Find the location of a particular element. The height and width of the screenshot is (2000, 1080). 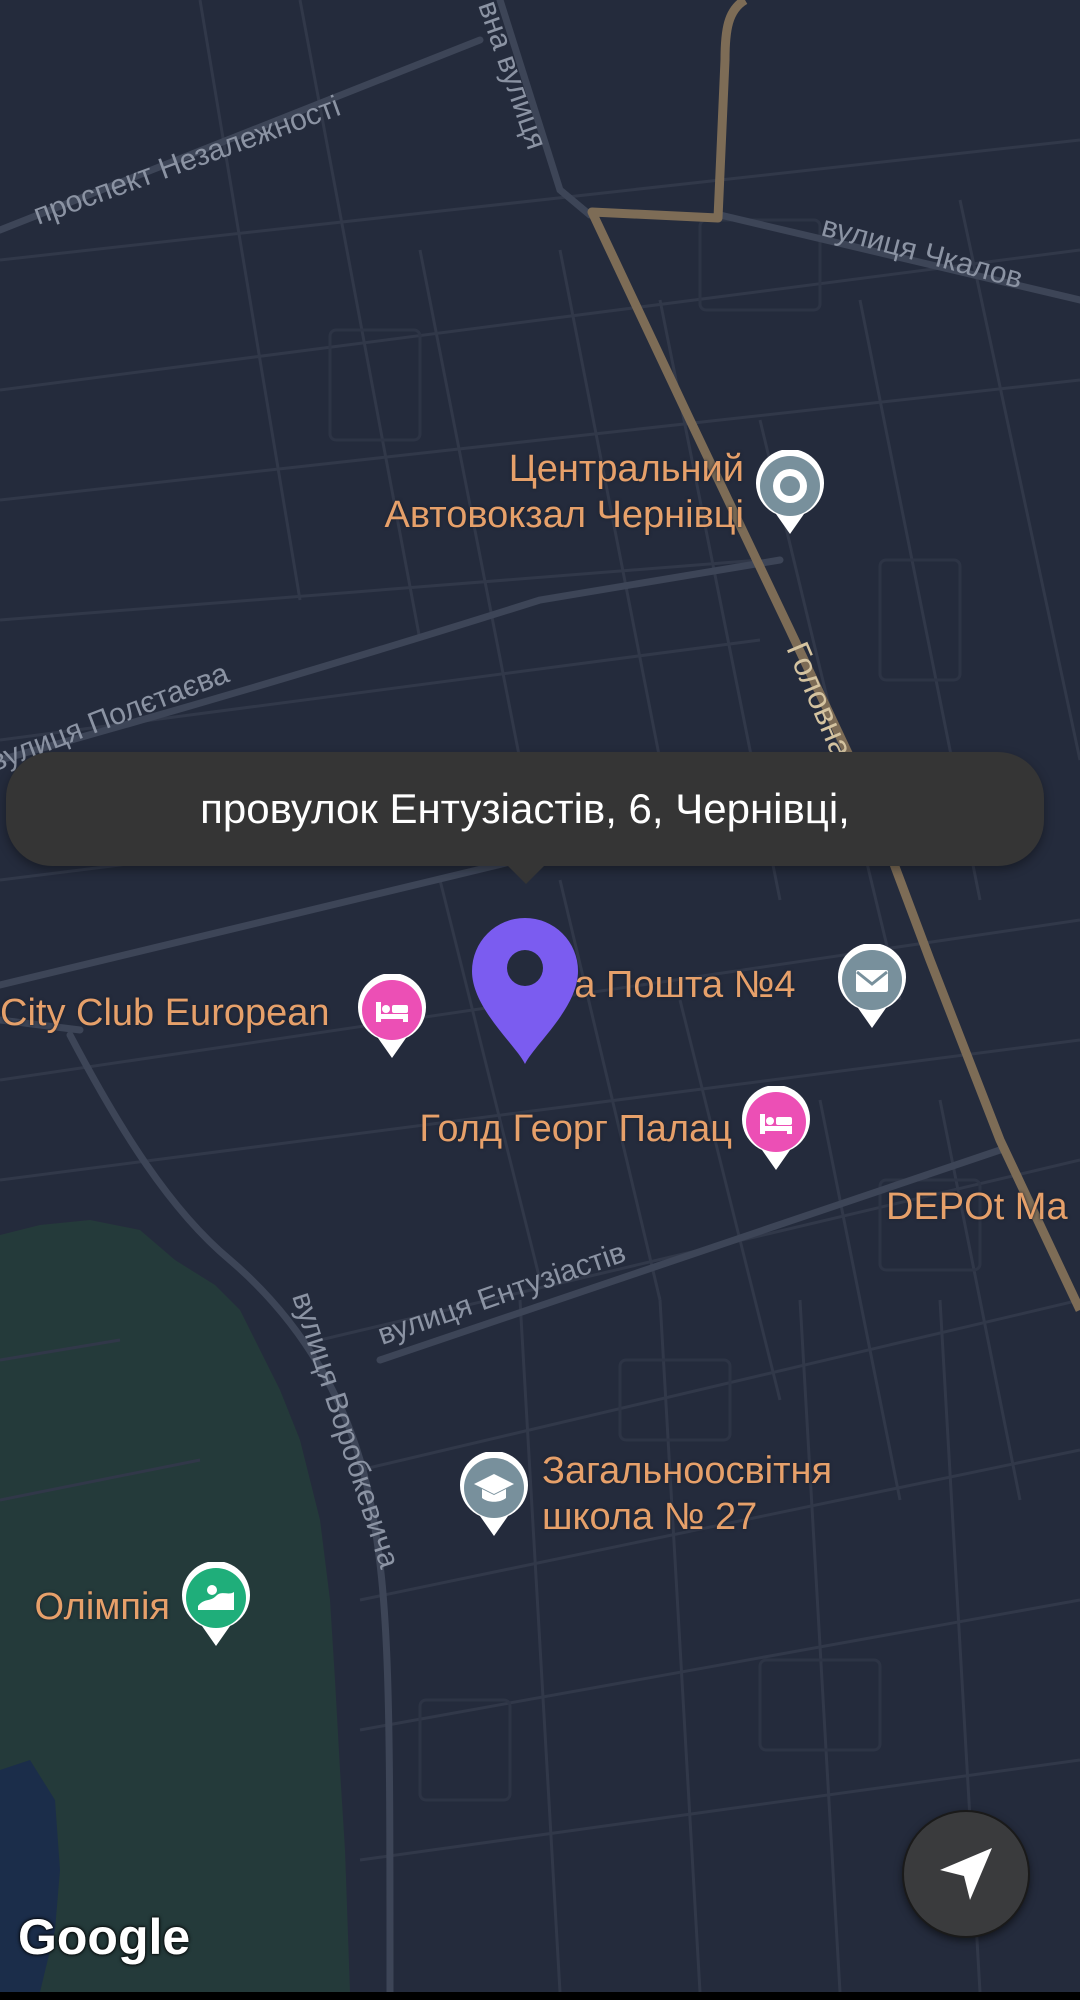

street-label-vulytsia-chkalova: вулиця Чкалов is located at coordinates (922, 252).